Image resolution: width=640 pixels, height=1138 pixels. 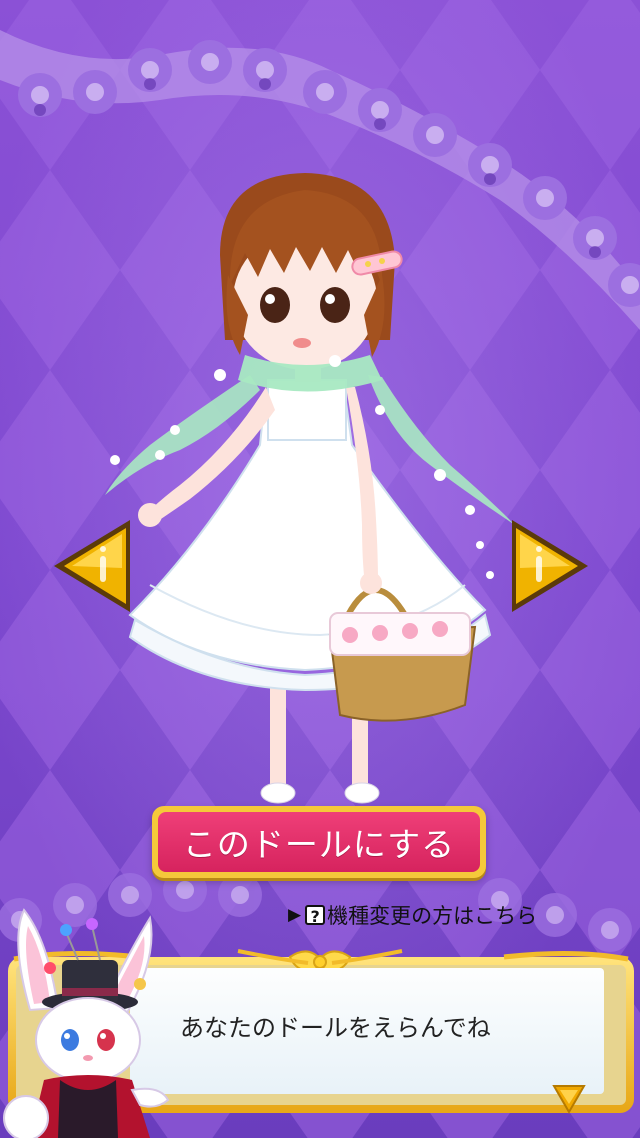 I want to click on device-change-link: ▶ ? 機種変更の方はこちら, so click(x=412, y=915).